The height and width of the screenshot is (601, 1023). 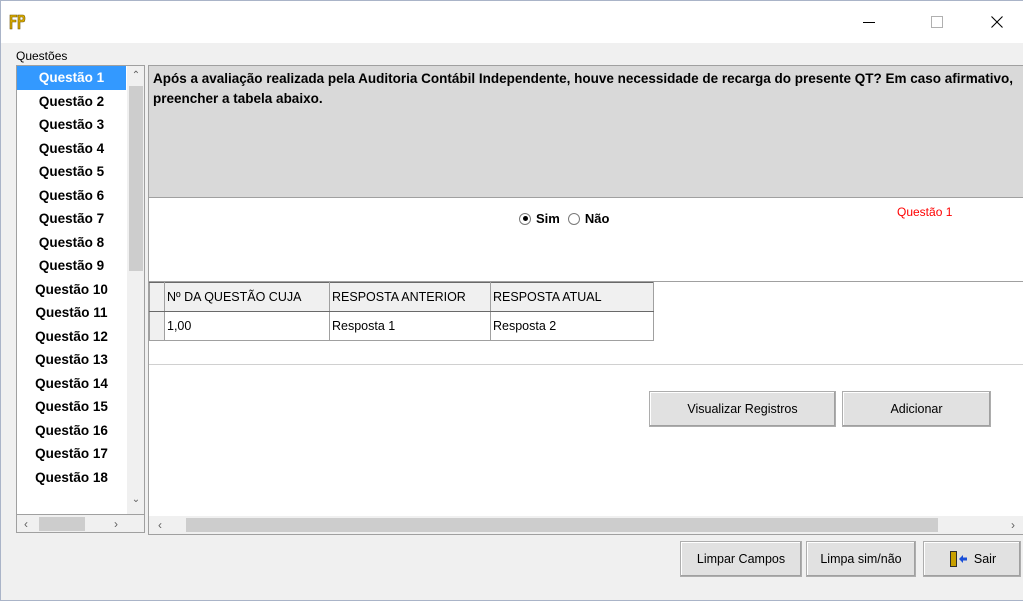 I want to click on answer-radio-group: Sim Não, so click(x=568, y=218).